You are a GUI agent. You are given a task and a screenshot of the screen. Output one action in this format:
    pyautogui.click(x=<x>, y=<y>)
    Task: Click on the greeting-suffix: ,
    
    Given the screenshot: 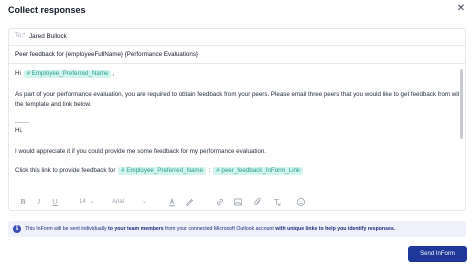 What is the action you would take?
    pyautogui.click(x=113, y=73)
    